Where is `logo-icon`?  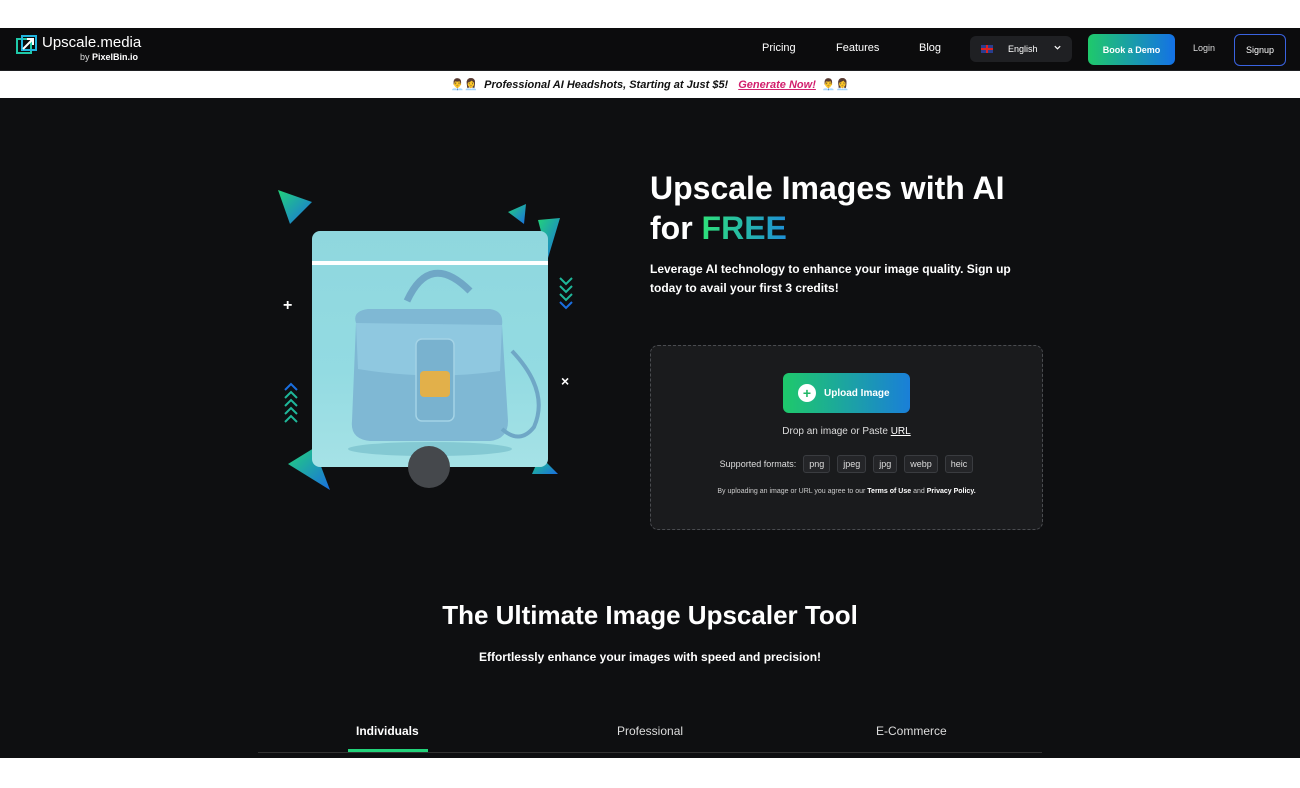 logo-icon is located at coordinates (26, 44).